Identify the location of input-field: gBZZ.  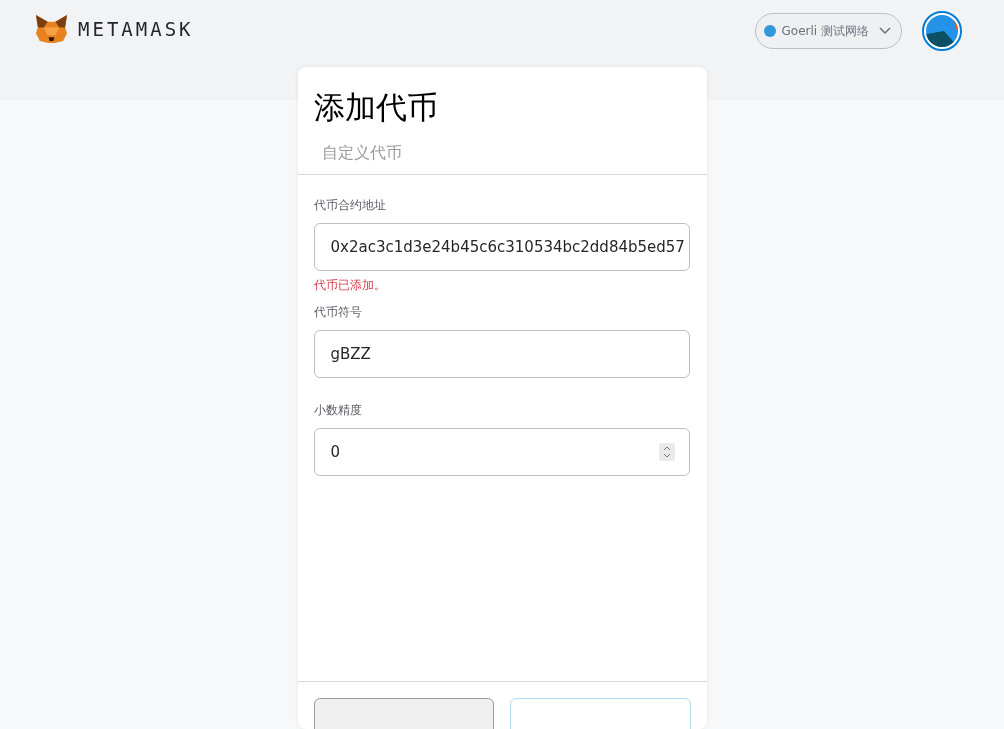
(501, 354).